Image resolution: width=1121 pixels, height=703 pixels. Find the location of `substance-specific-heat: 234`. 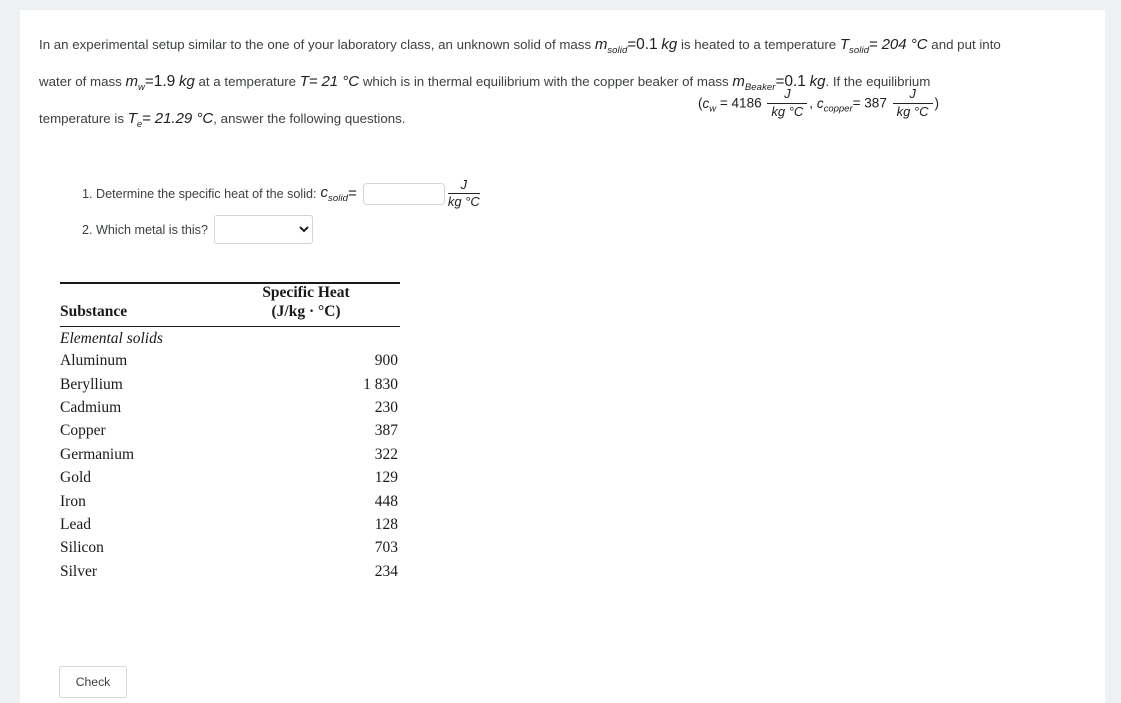

substance-specific-heat: 234 is located at coordinates (386, 571).